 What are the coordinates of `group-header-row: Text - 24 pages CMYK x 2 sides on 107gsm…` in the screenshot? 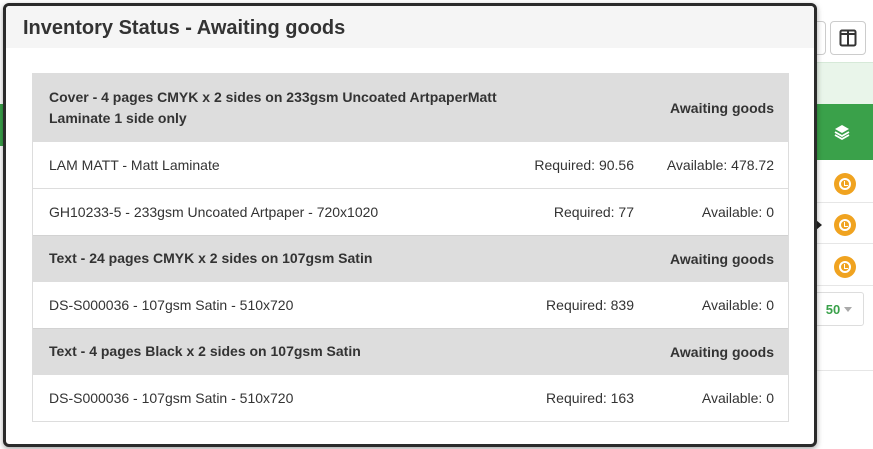 It's located at (410, 258).